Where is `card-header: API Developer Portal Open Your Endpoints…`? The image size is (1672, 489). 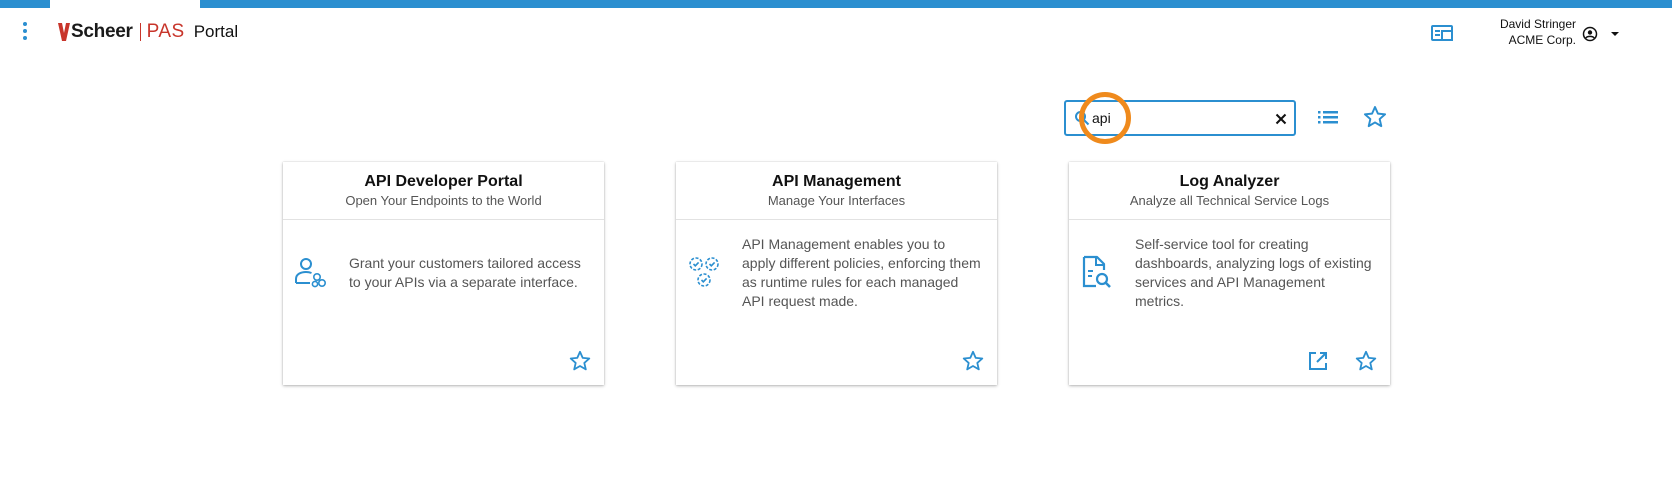
card-header: API Developer Portal Open Your Endpoints… is located at coordinates (443, 191).